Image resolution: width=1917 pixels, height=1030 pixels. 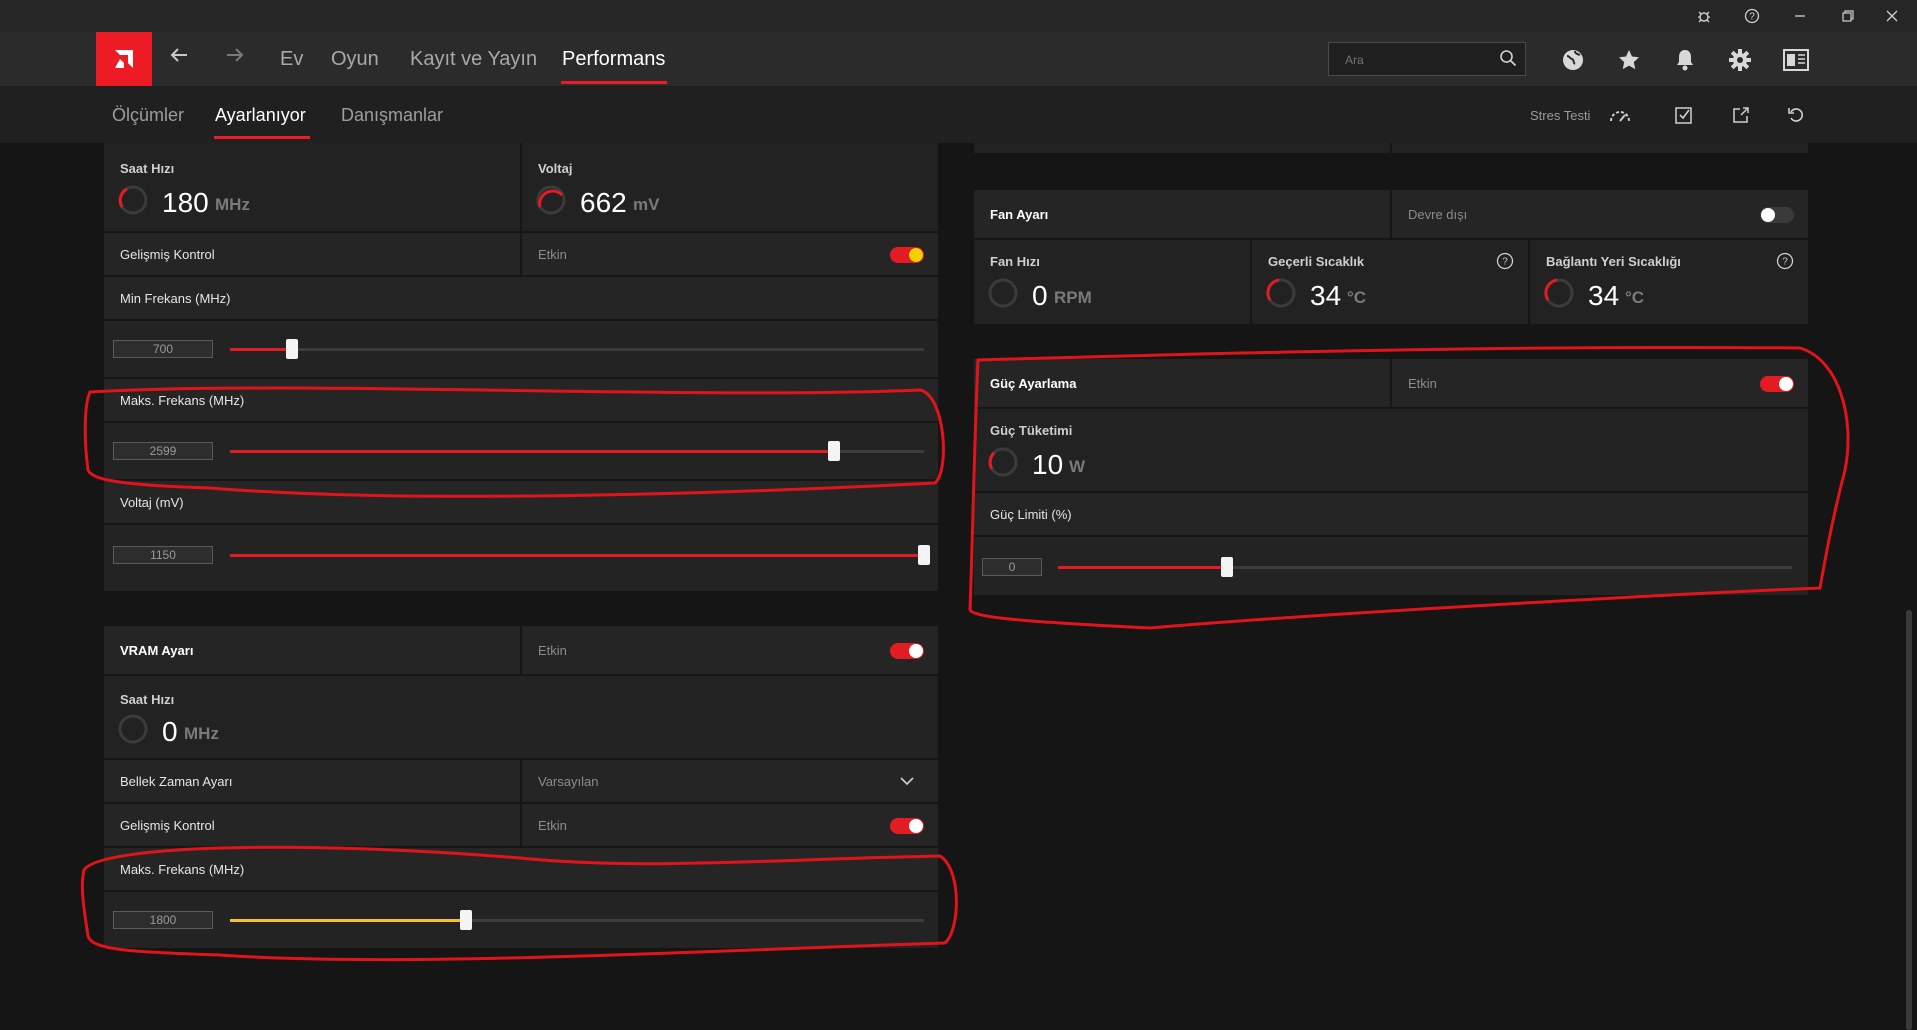 I want to click on tab-oyun: Oyun, so click(x=355, y=59).